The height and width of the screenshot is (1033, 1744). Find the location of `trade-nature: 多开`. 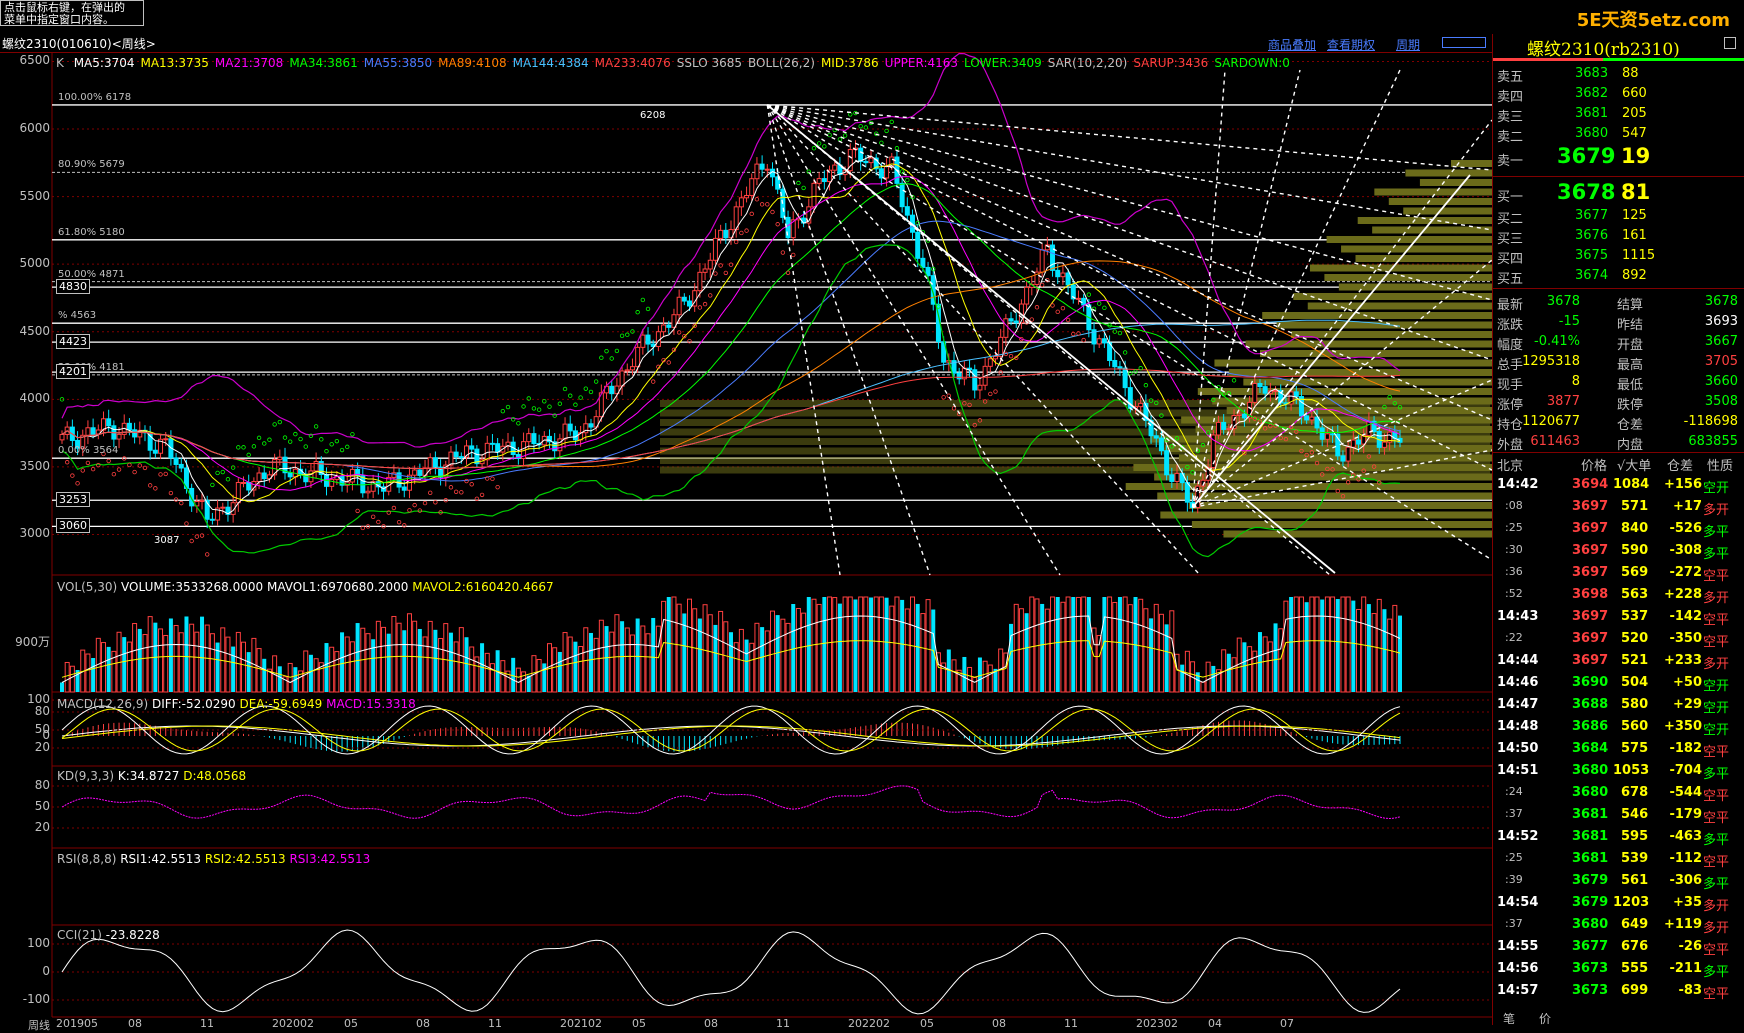

trade-nature: 多开 is located at coordinates (1716, 928).